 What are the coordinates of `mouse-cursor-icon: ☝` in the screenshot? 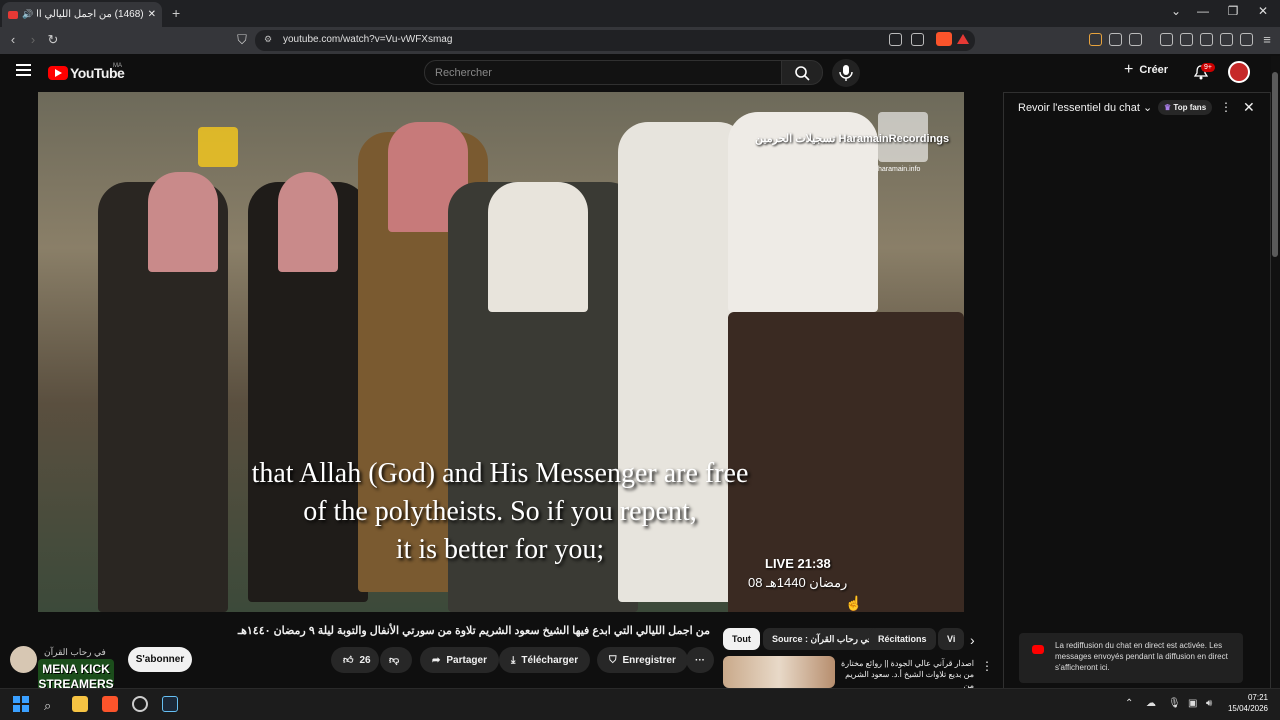 It's located at (854, 603).